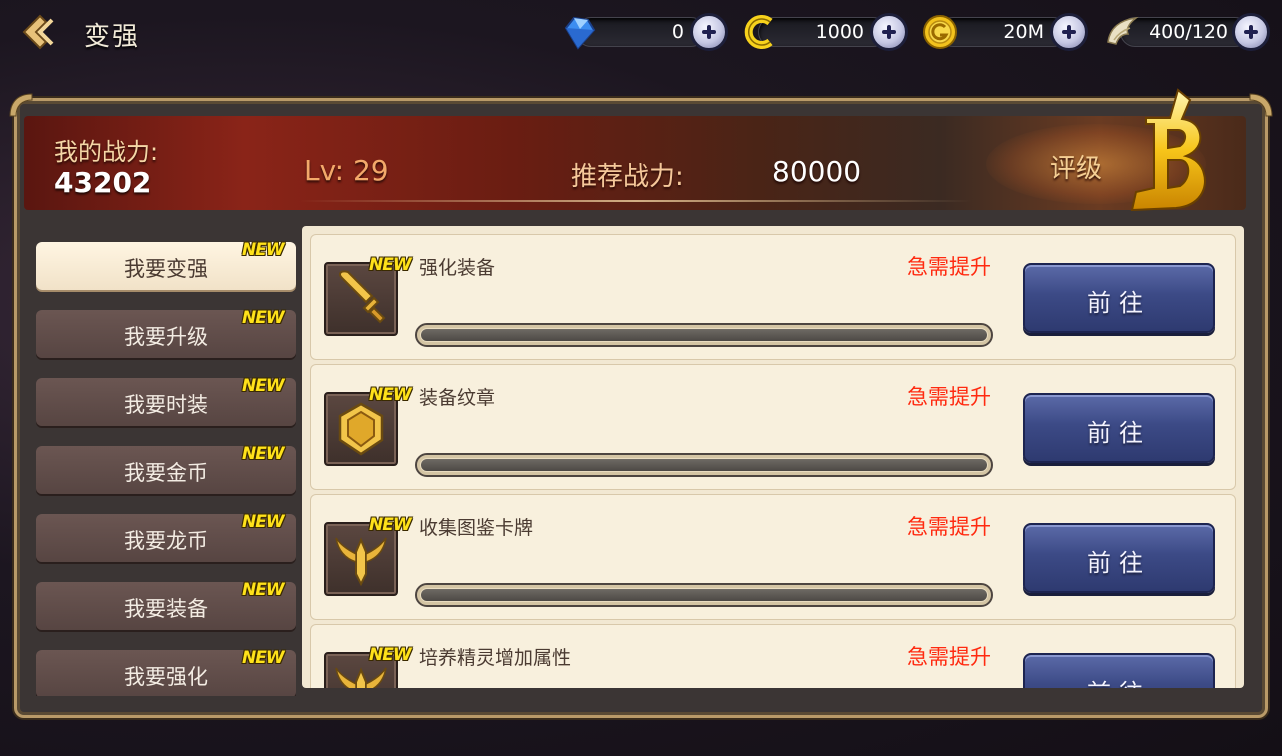 The image size is (1282, 756). I want to click on currency-diamond: 0, so click(645, 32).